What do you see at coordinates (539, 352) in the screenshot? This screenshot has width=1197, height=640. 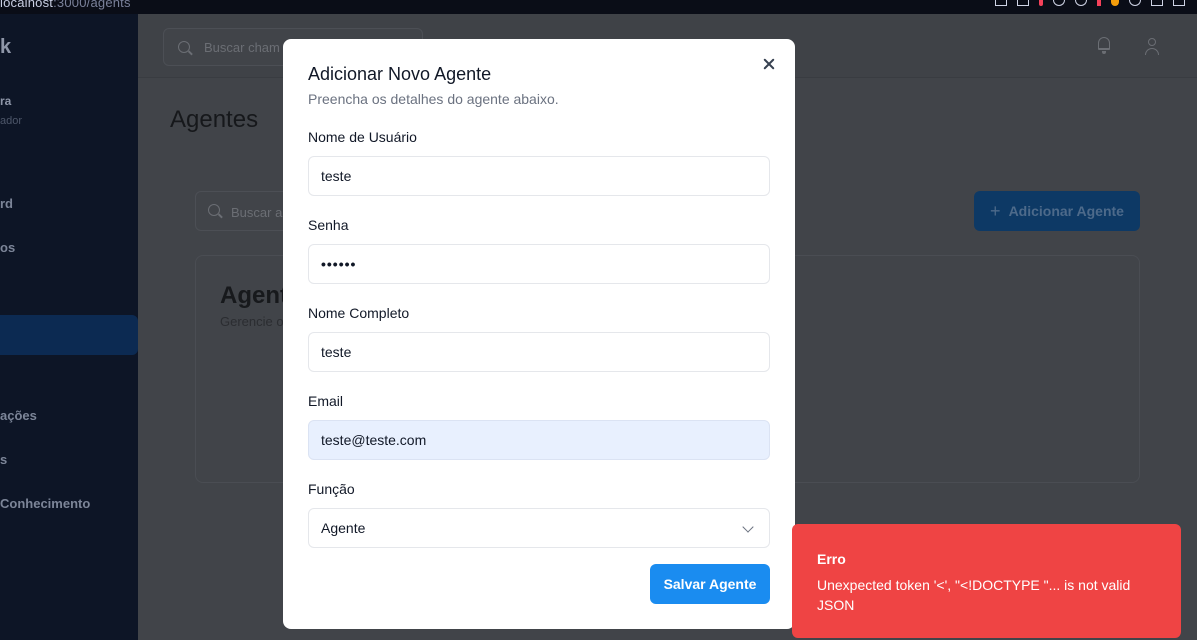 I see `fullname-field: teste` at bounding box center [539, 352].